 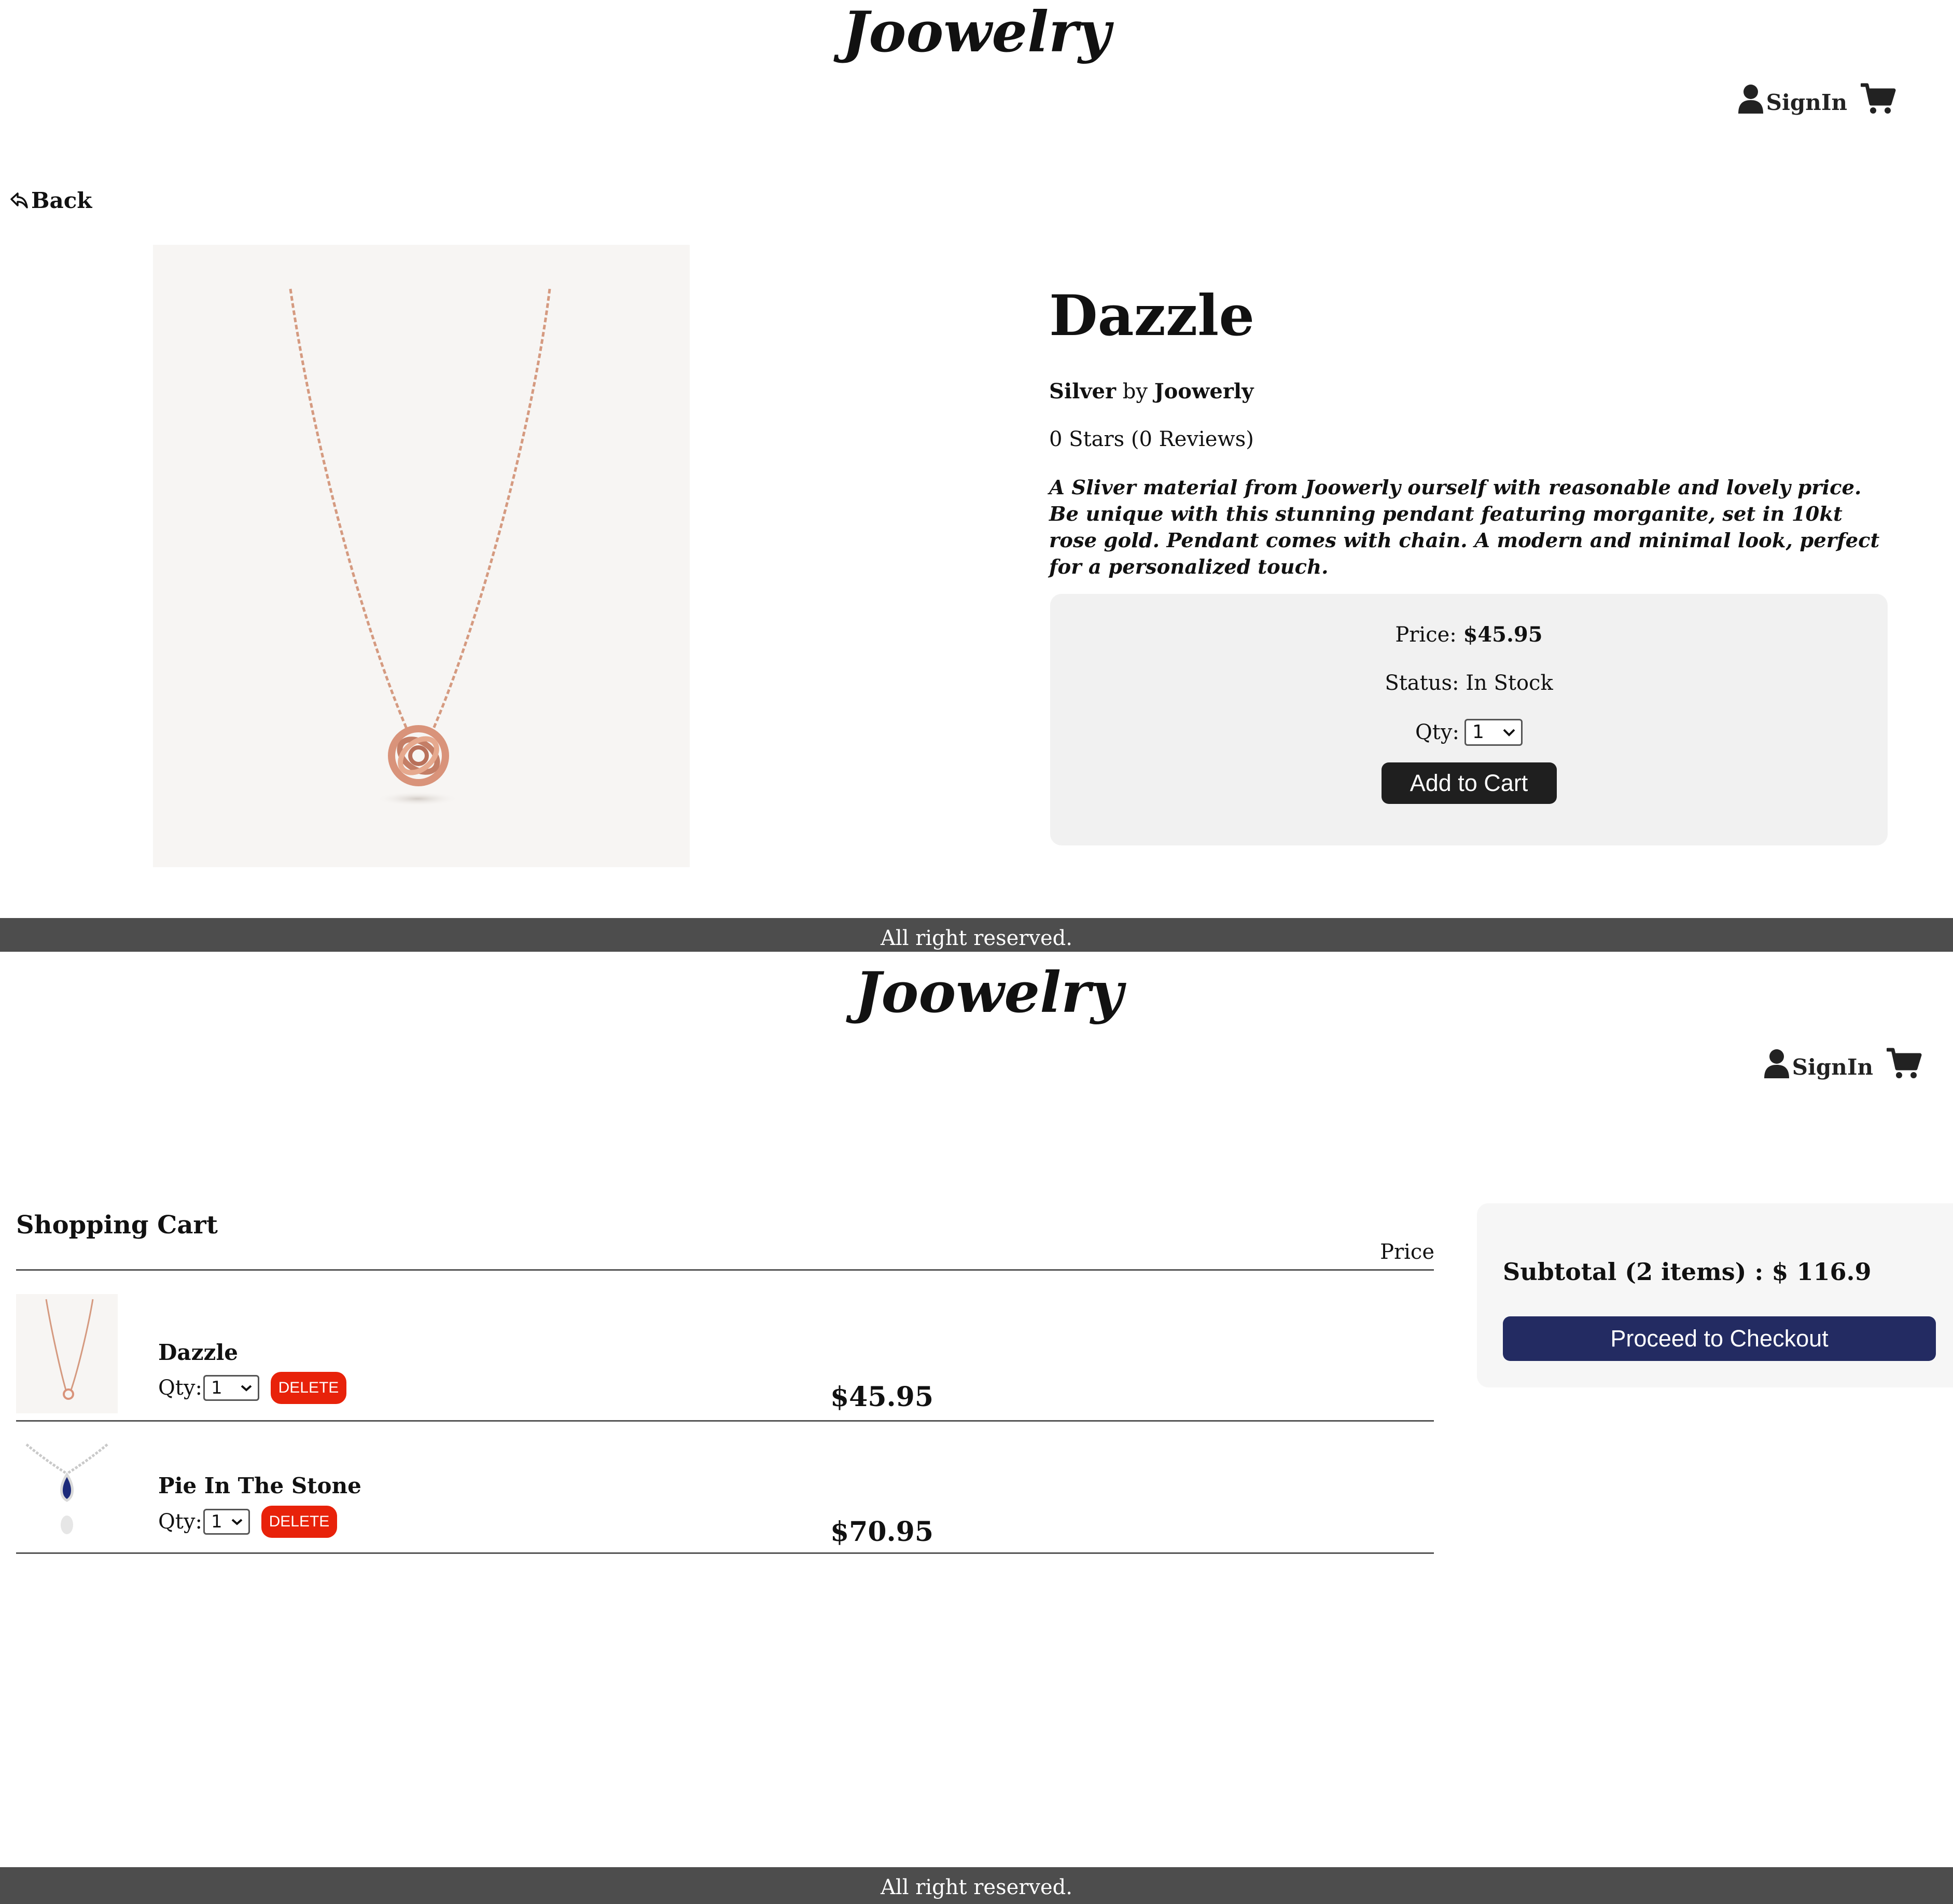 I want to click on back-label: Back, so click(x=61, y=201).